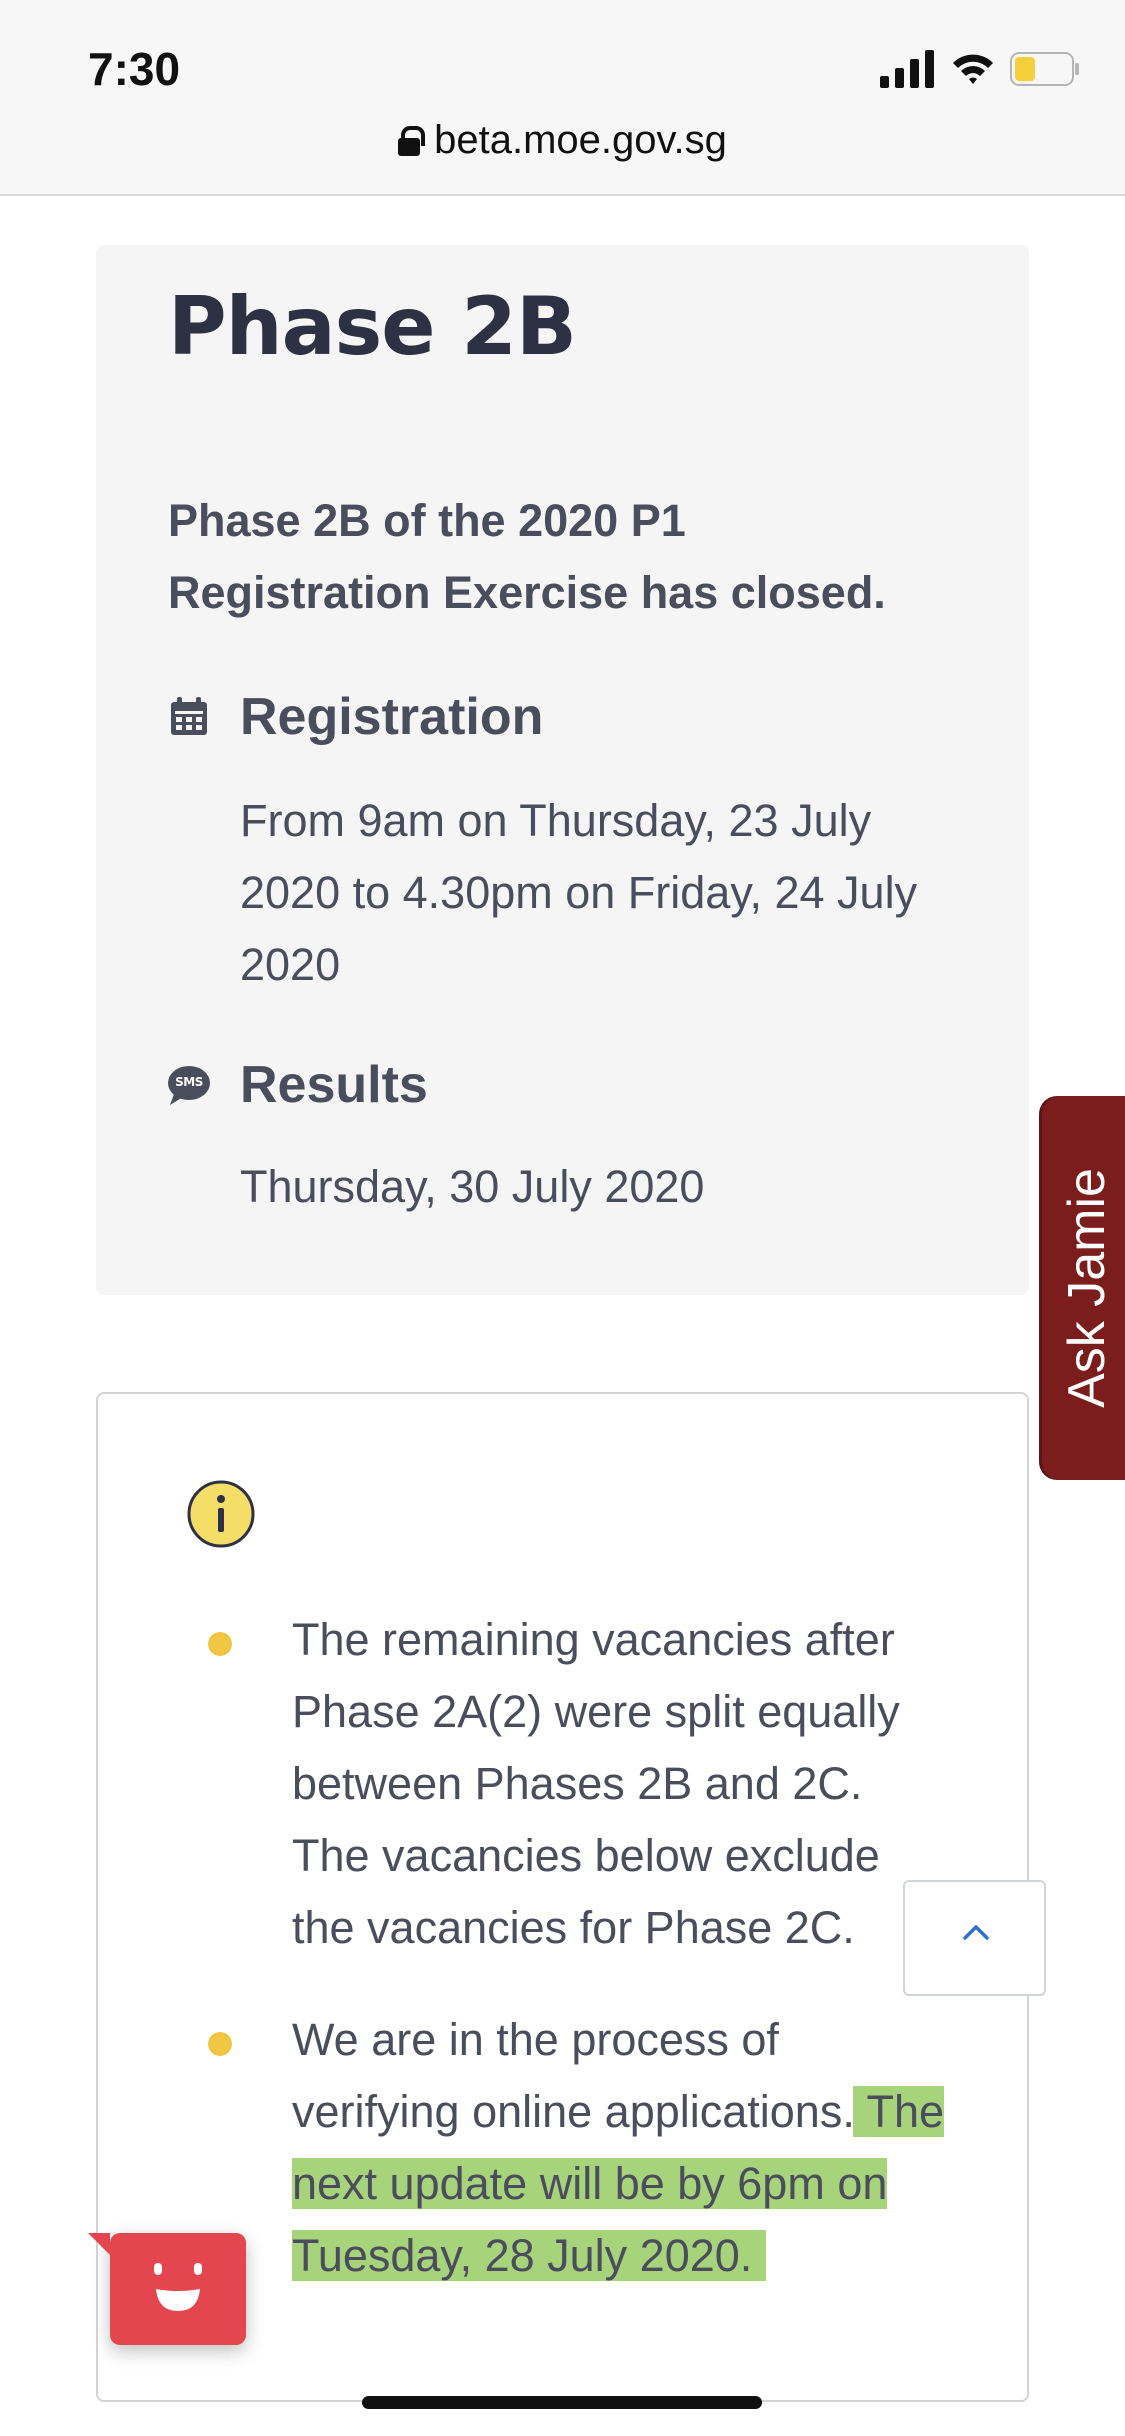 Image resolution: width=1125 pixels, height=2436 pixels. I want to click on wifi-icon, so click(973, 69).